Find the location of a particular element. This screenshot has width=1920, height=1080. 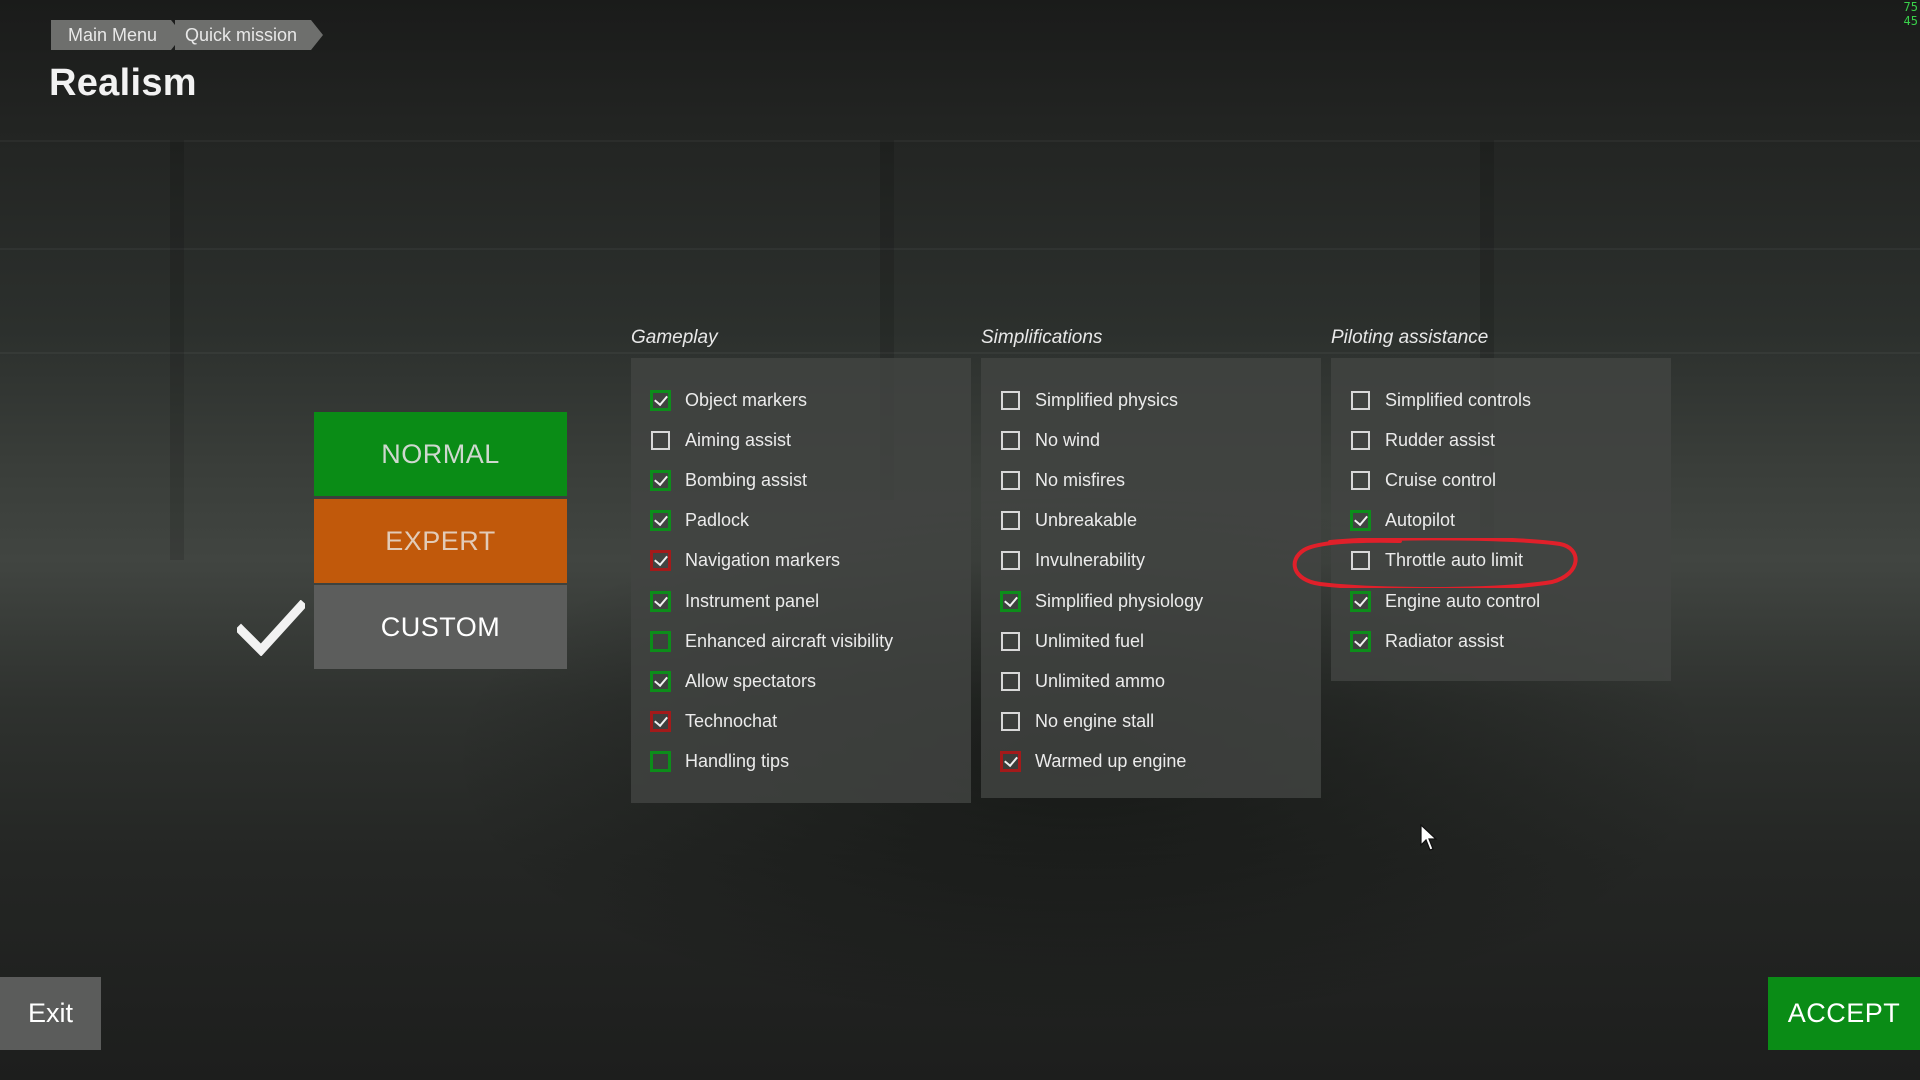

option-label: Throttle auto limit is located at coordinates (1454, 560).